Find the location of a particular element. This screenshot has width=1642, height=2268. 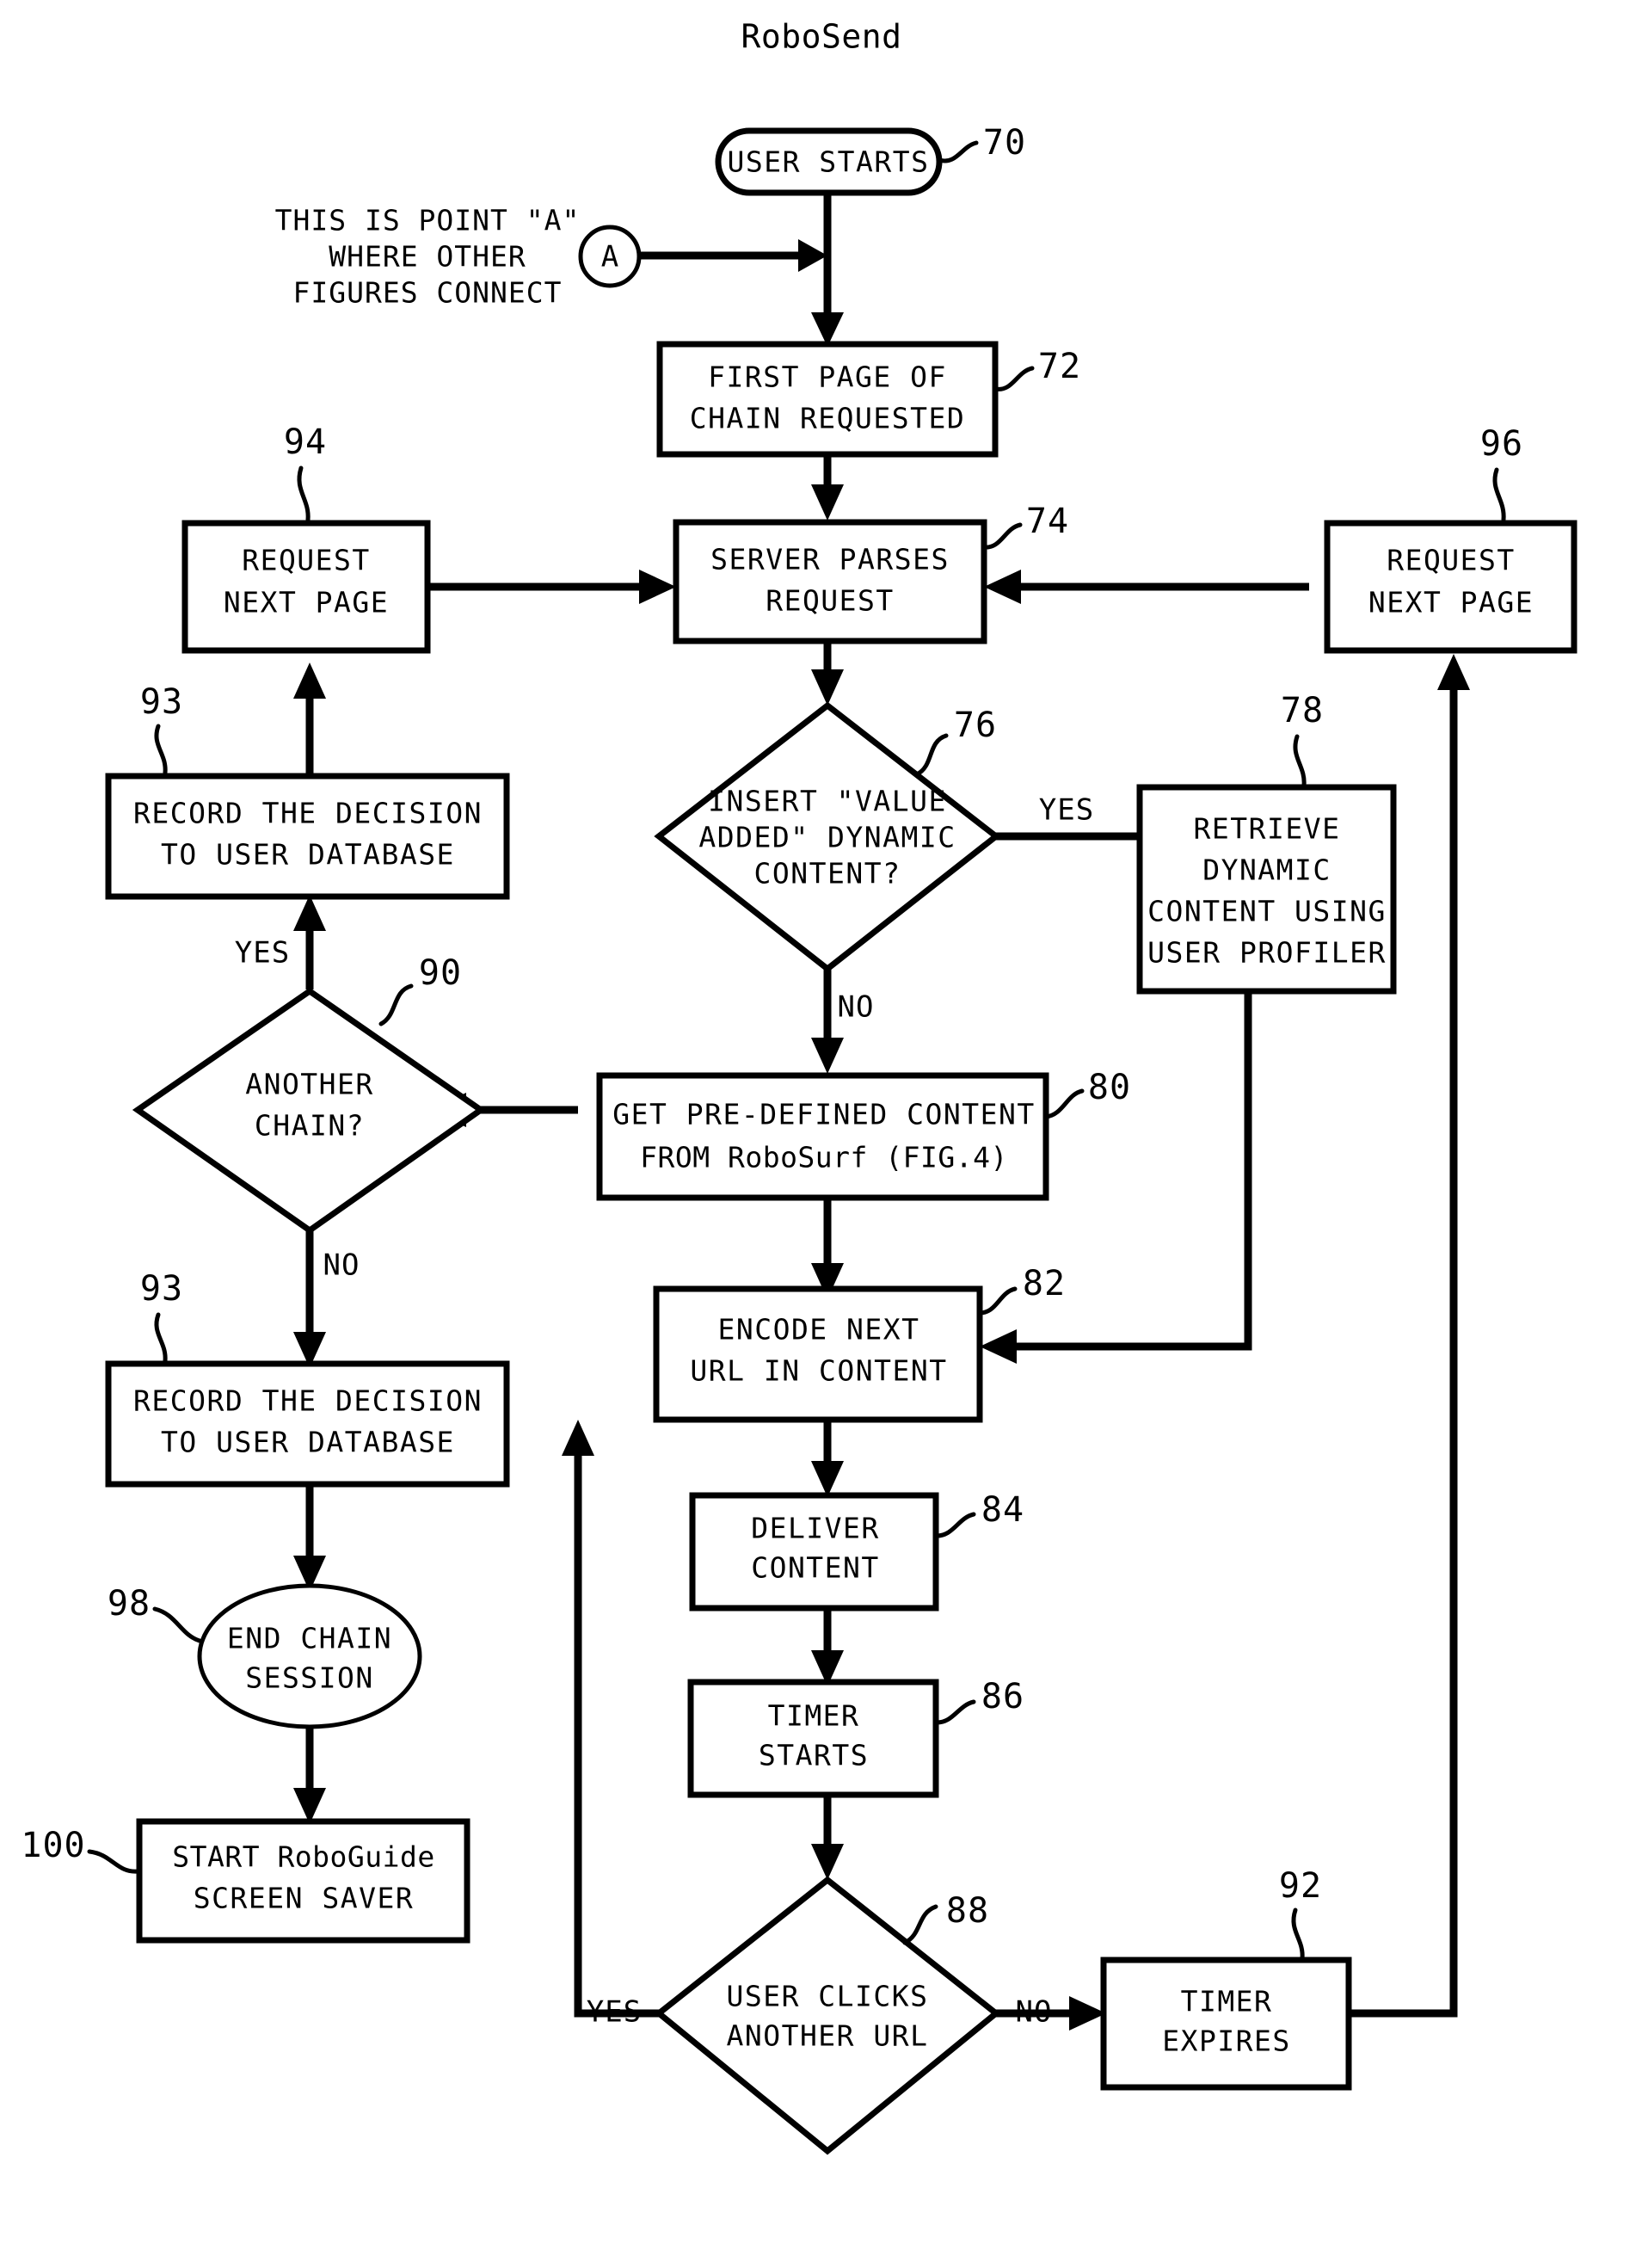

node-timer-expires-line2: EXPIRES is located at coordinates (1226, 2042).